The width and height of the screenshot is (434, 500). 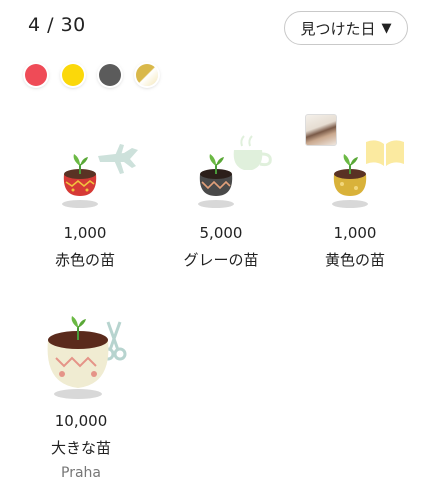 What do you see at coordinates (73, 75) in the screenshot?
I see `filter-yellow-dot` at bounding box center [73, 75].